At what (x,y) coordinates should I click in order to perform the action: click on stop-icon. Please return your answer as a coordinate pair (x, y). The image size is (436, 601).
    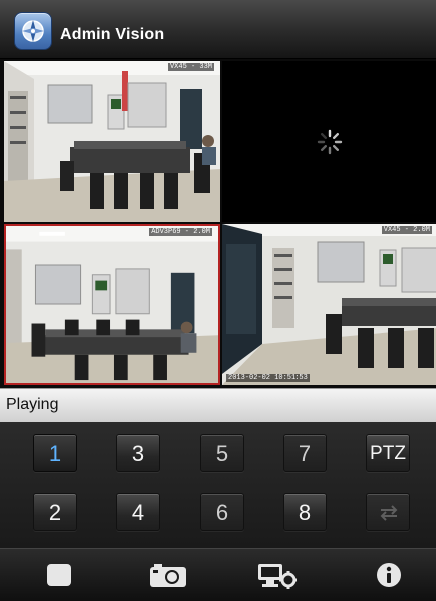
    Looking at the image, I should click on (59, 575).